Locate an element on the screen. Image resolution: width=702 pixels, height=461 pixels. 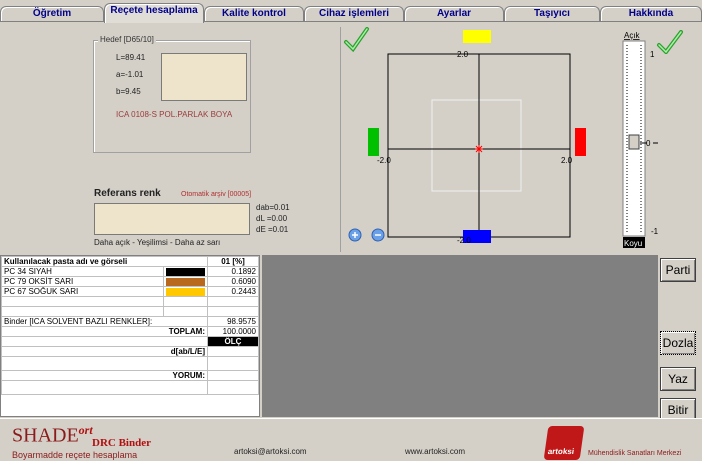
target-swatch is located at coordinates (204, 77).